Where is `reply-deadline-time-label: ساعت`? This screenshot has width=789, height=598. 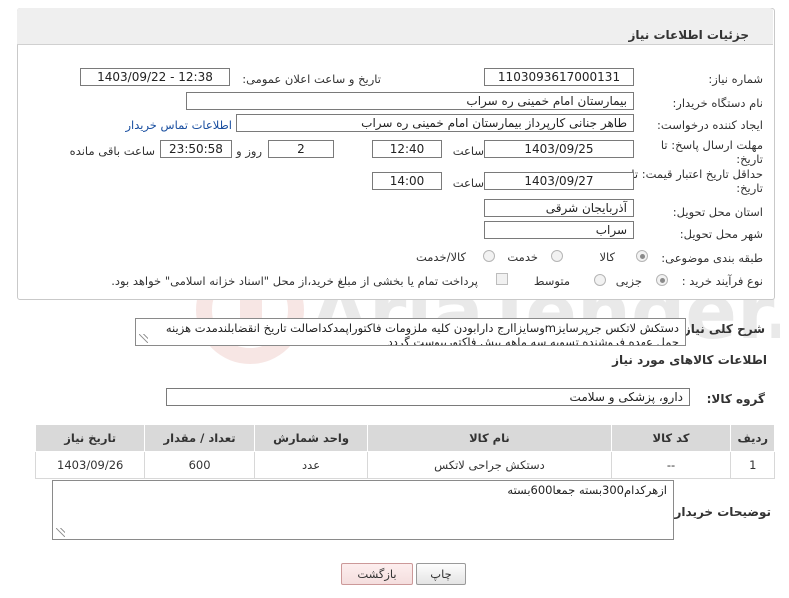
reply-deadline-time-label: ساعت is located at coordinates (468, 151).